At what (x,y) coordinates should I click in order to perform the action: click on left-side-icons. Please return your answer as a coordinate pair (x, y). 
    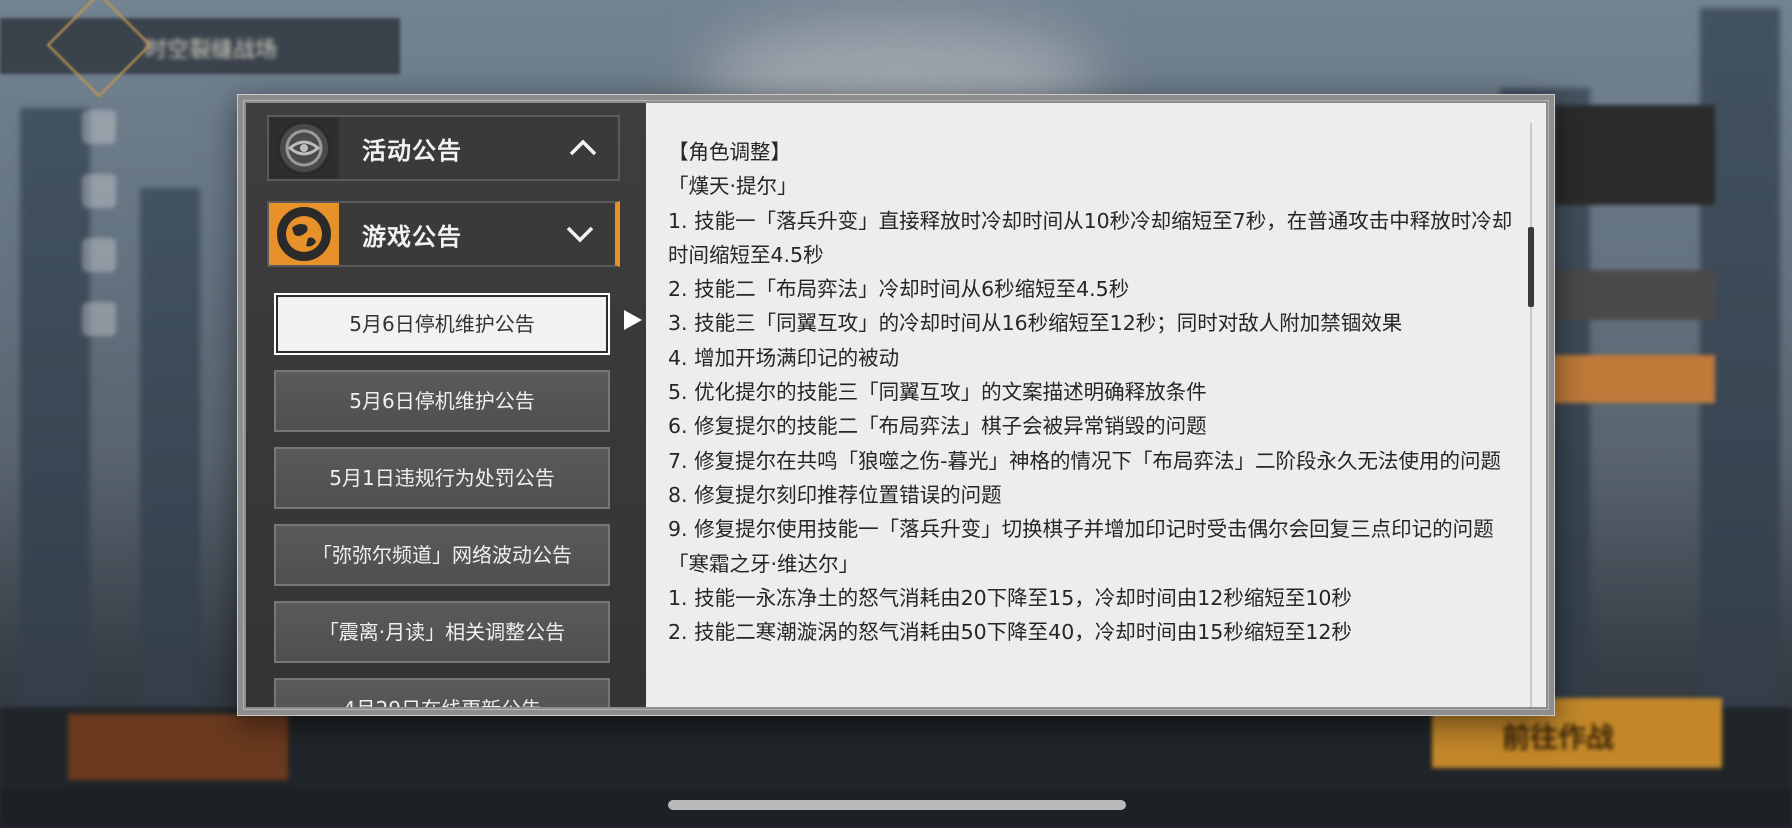
    Looking at the image, I should click on (102, 238).